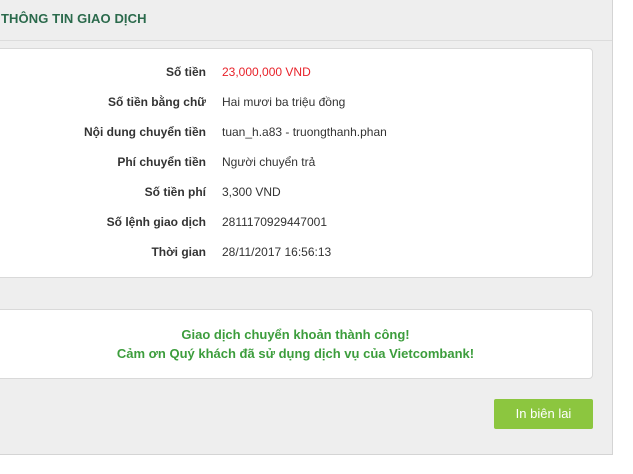 The width and height of the screenshot is (633, 474). I want to click on detail-row-fee-amount: Số tiền phí 3,300 VND, so click(297, 192).